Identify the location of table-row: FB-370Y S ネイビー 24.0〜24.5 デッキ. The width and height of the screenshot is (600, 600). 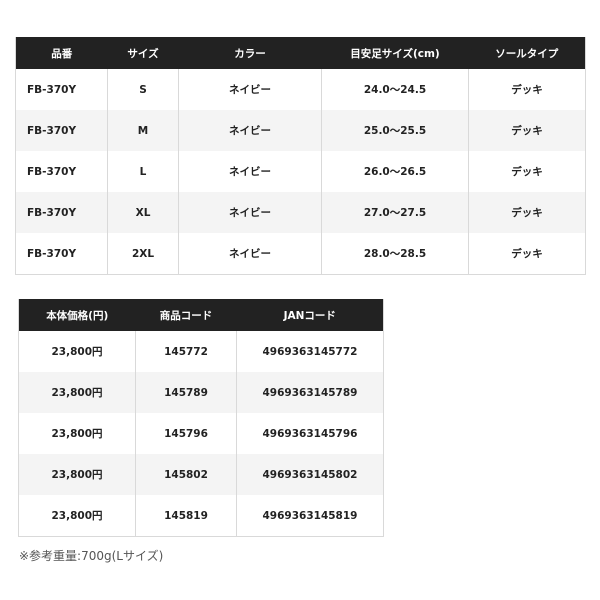
(300, 89).